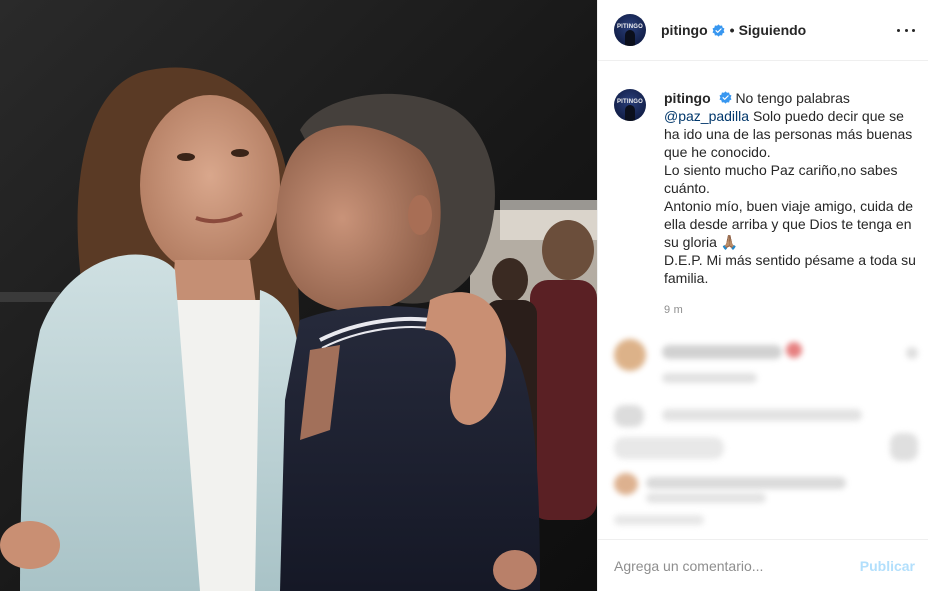  Describe the element at coordinates (794, 350) in the screenshot. I see `blurred-heart` at that location.